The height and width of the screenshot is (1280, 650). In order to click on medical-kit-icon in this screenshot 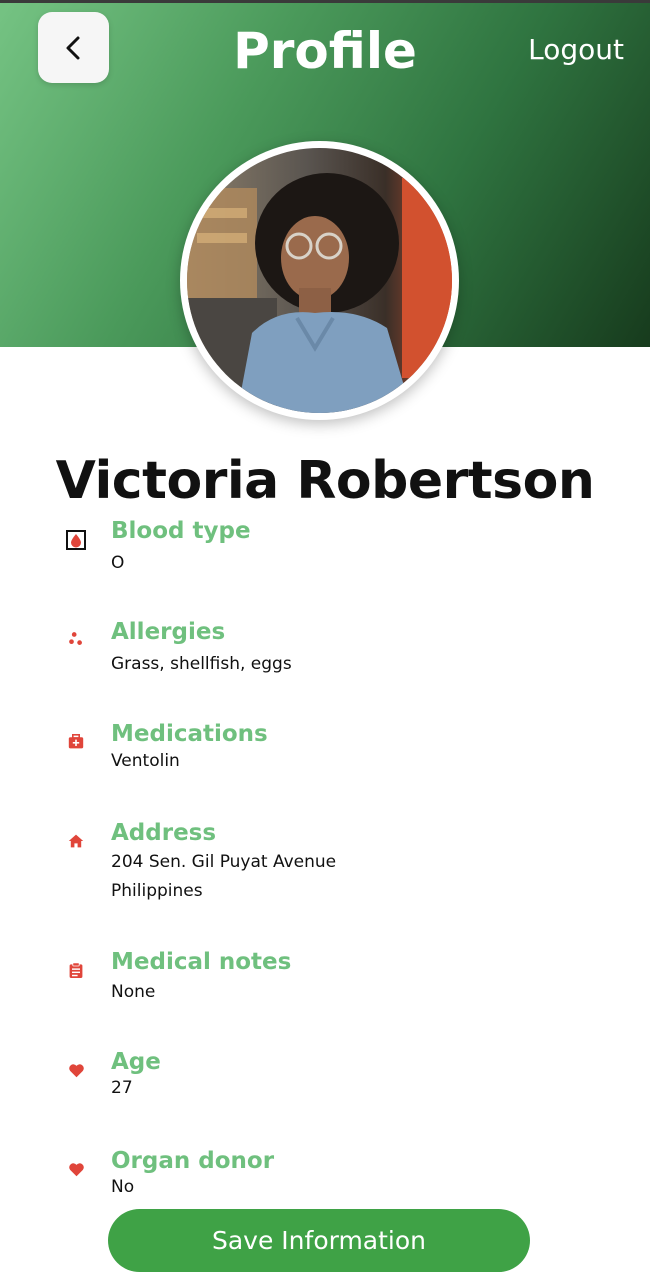, I will do `click(76, 742)`.